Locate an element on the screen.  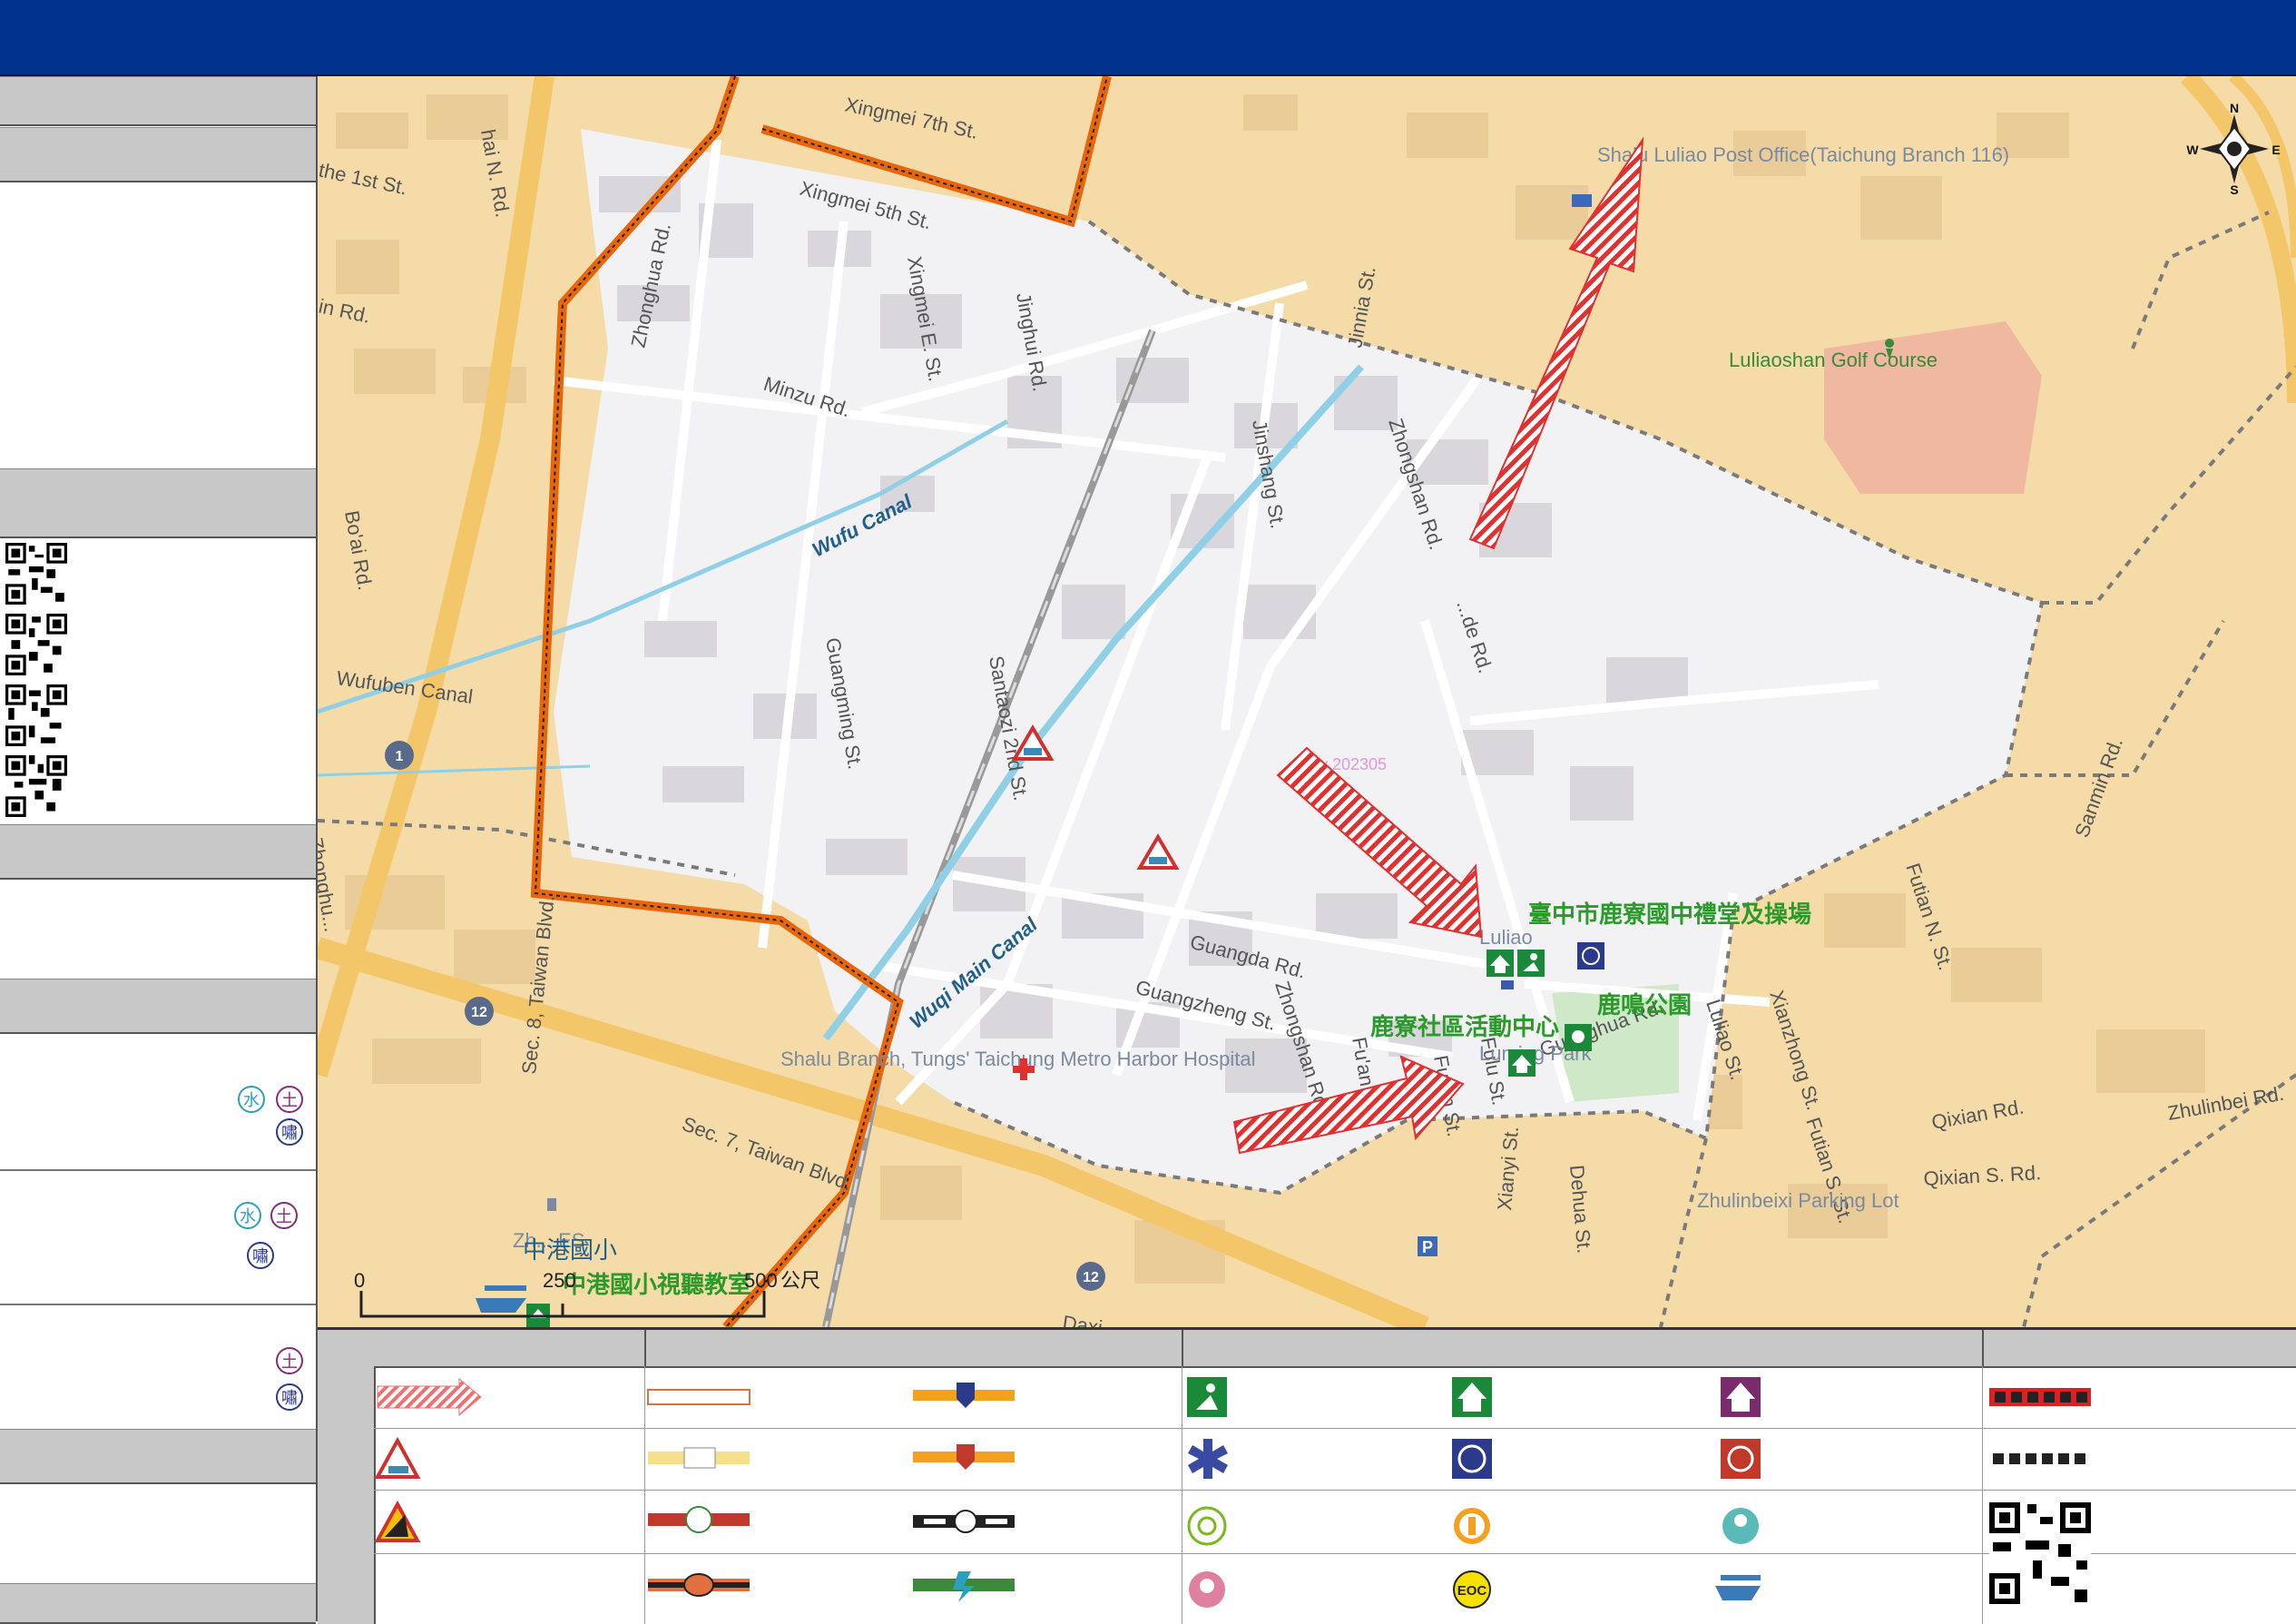
school-icon is located at coordinates (551, 1204).